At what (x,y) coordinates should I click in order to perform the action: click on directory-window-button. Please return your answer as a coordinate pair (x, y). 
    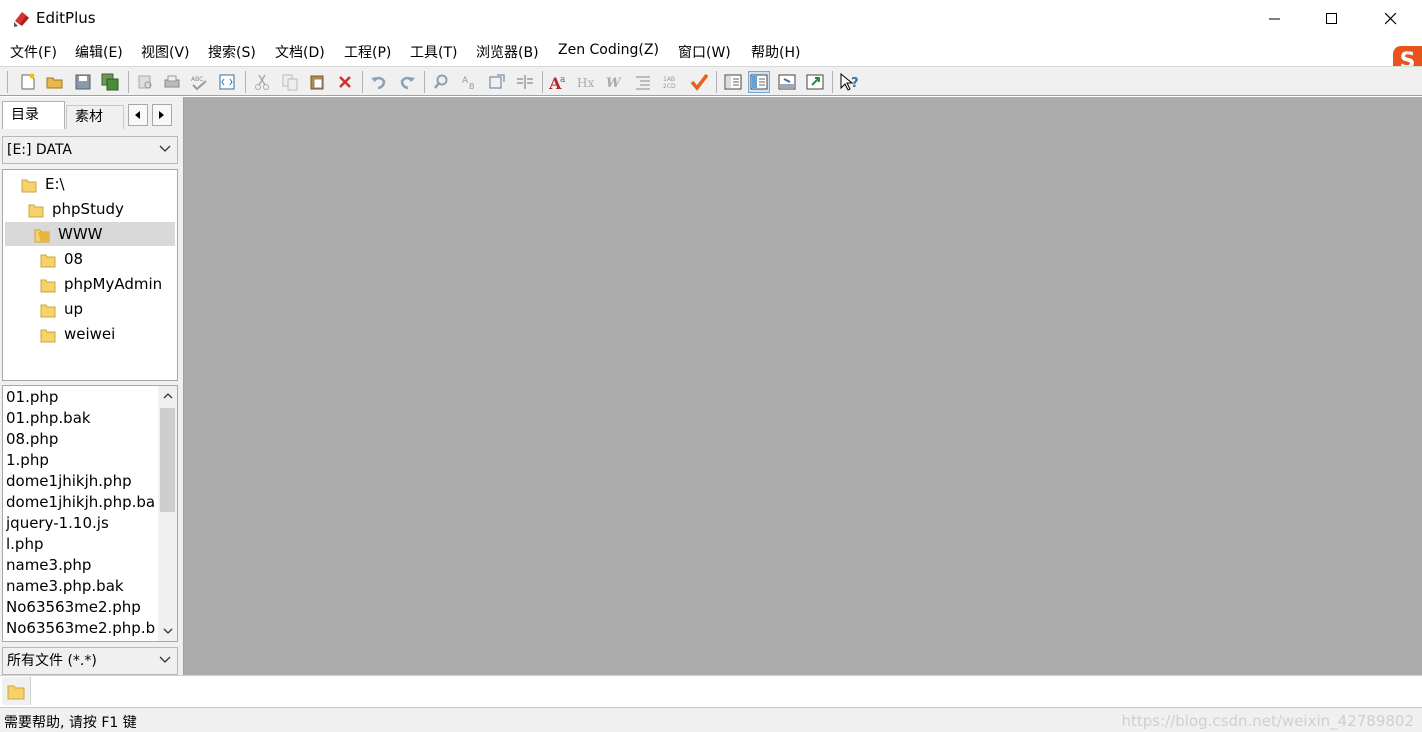
    Looking at the image, I should click on (733, 82).